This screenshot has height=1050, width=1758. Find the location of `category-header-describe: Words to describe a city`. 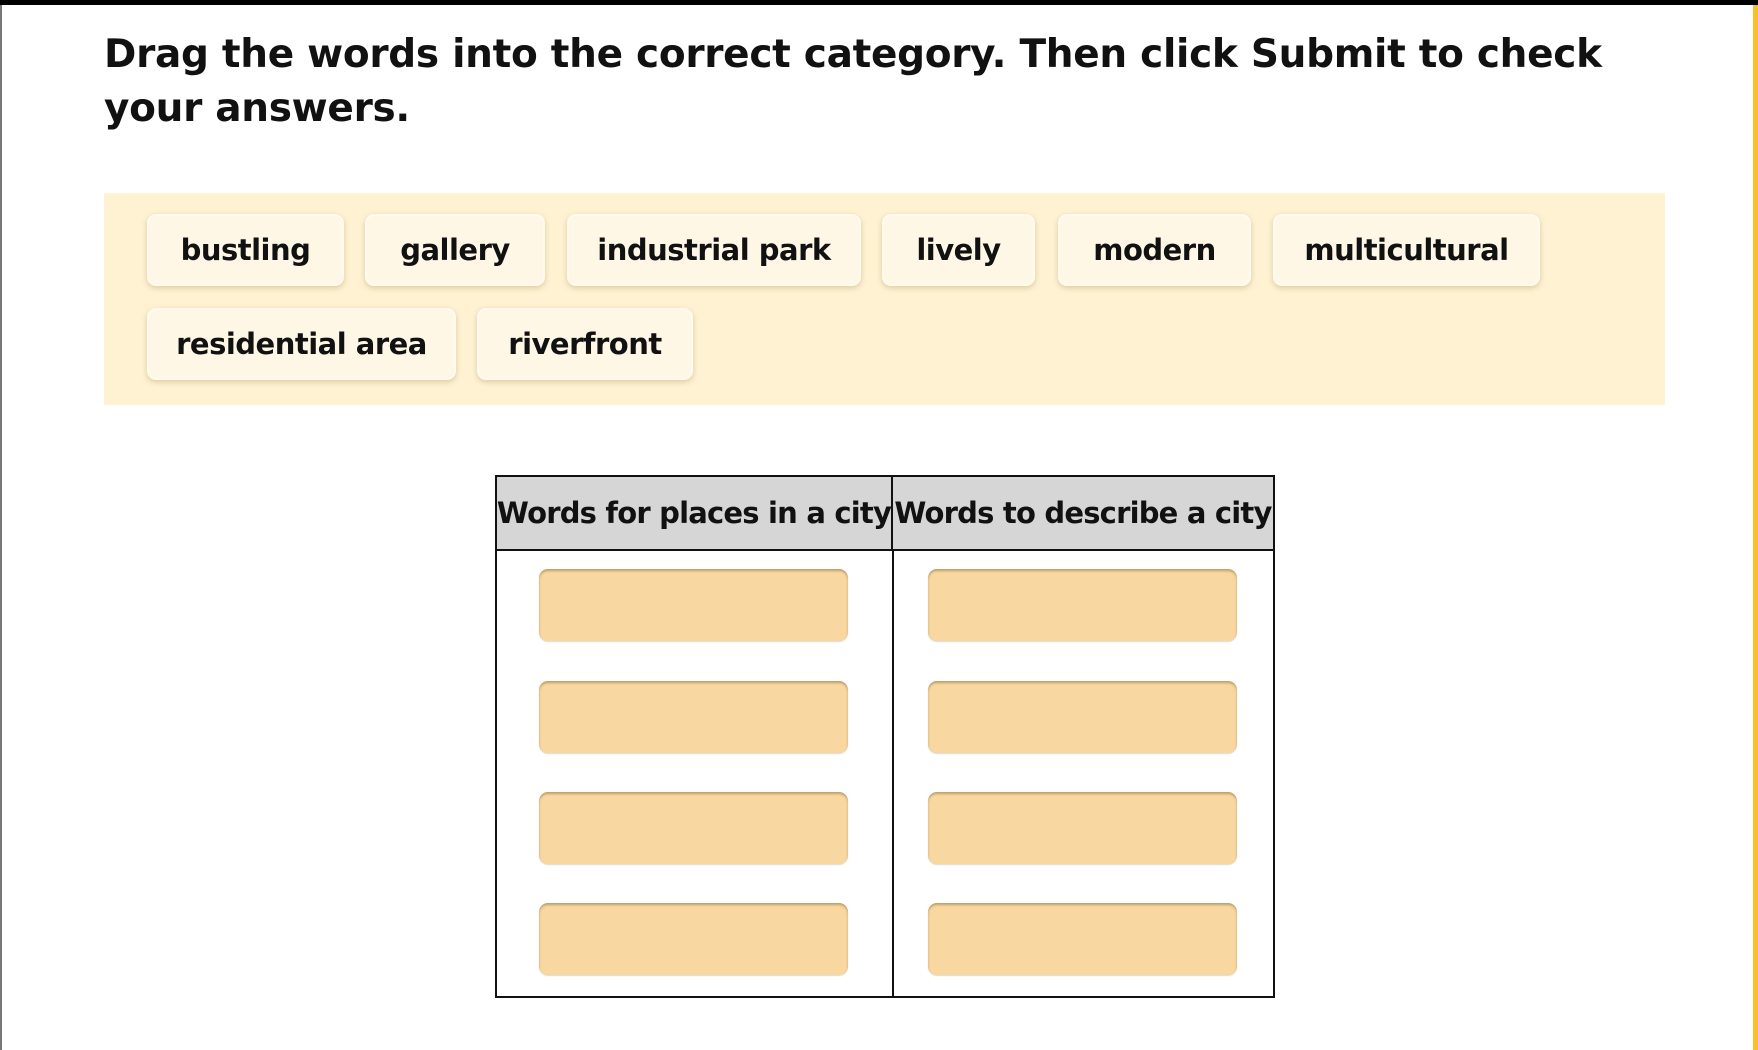

category-header-describe: Words to describe a city is located at coordinates (1083, 514).